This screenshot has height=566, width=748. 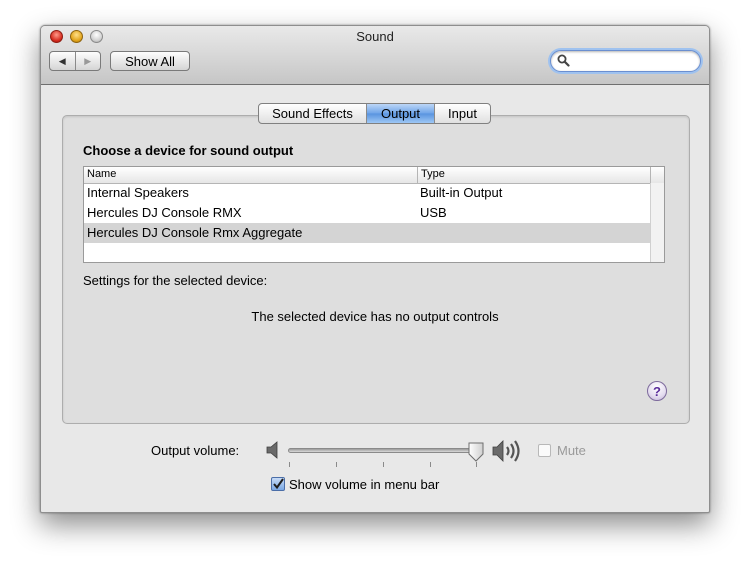 What do you see at coordinates (383, 450) in the screenshot?
I see `output-volume-slider` at bounding box center [383, 450].